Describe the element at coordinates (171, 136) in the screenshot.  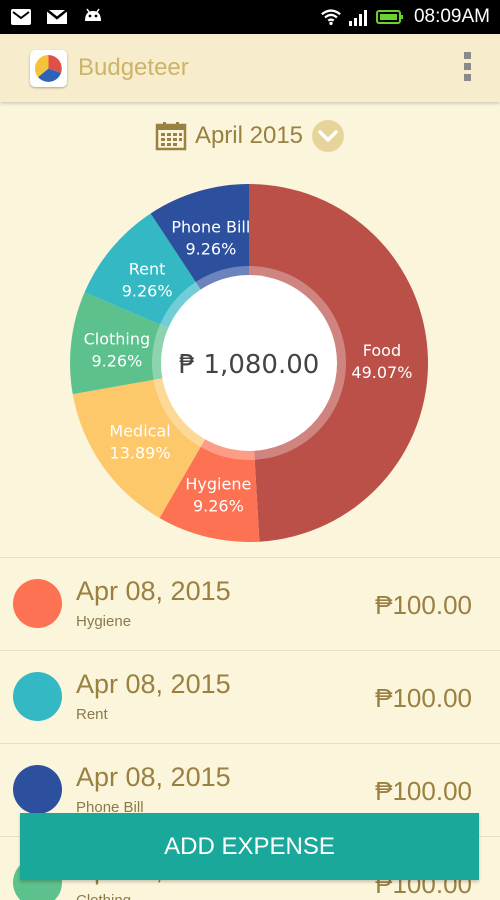
I see `calendar-icon` at that location.